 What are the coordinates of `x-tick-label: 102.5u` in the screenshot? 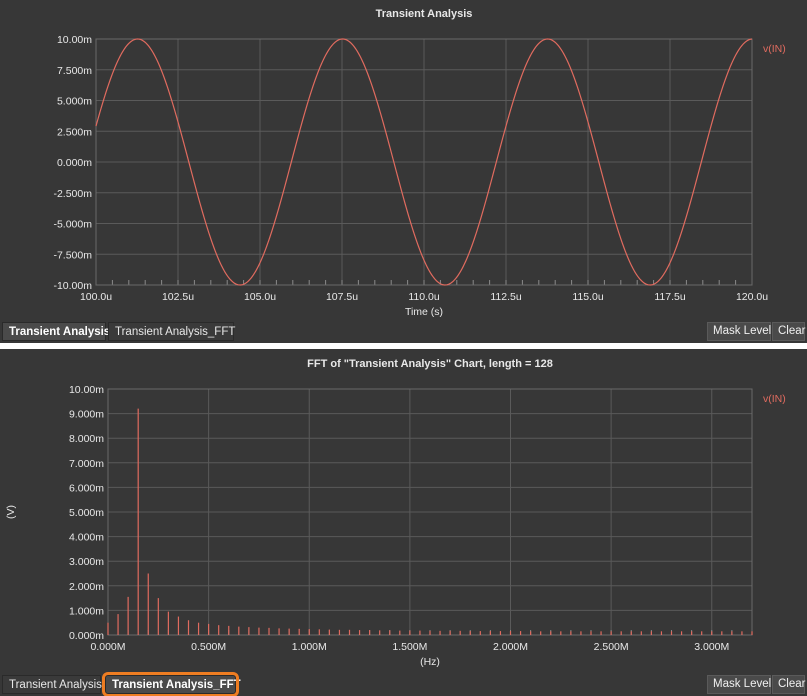 It's located at (178, 297).